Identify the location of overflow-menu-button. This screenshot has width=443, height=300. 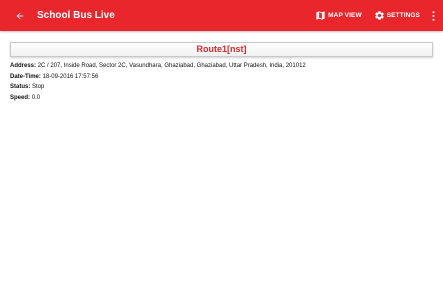
(433, 16).